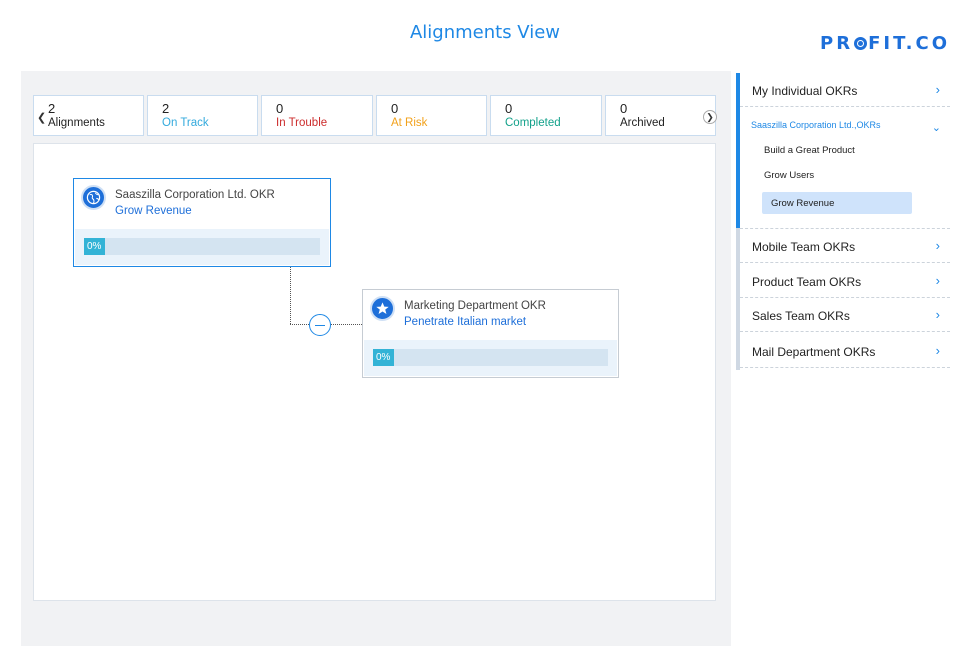 Image resolution: width=970 pixels, height=671 pixels. Describe the element at coordinates (431, 115) in the screenshot. I see `stat-at-risk: 0 At Risk` at that location.